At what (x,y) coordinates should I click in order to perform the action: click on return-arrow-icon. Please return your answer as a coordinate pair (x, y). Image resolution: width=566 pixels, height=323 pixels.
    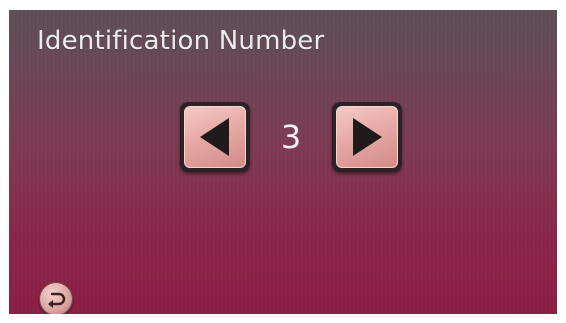
    Looking at the image, I should click on (57, 300).